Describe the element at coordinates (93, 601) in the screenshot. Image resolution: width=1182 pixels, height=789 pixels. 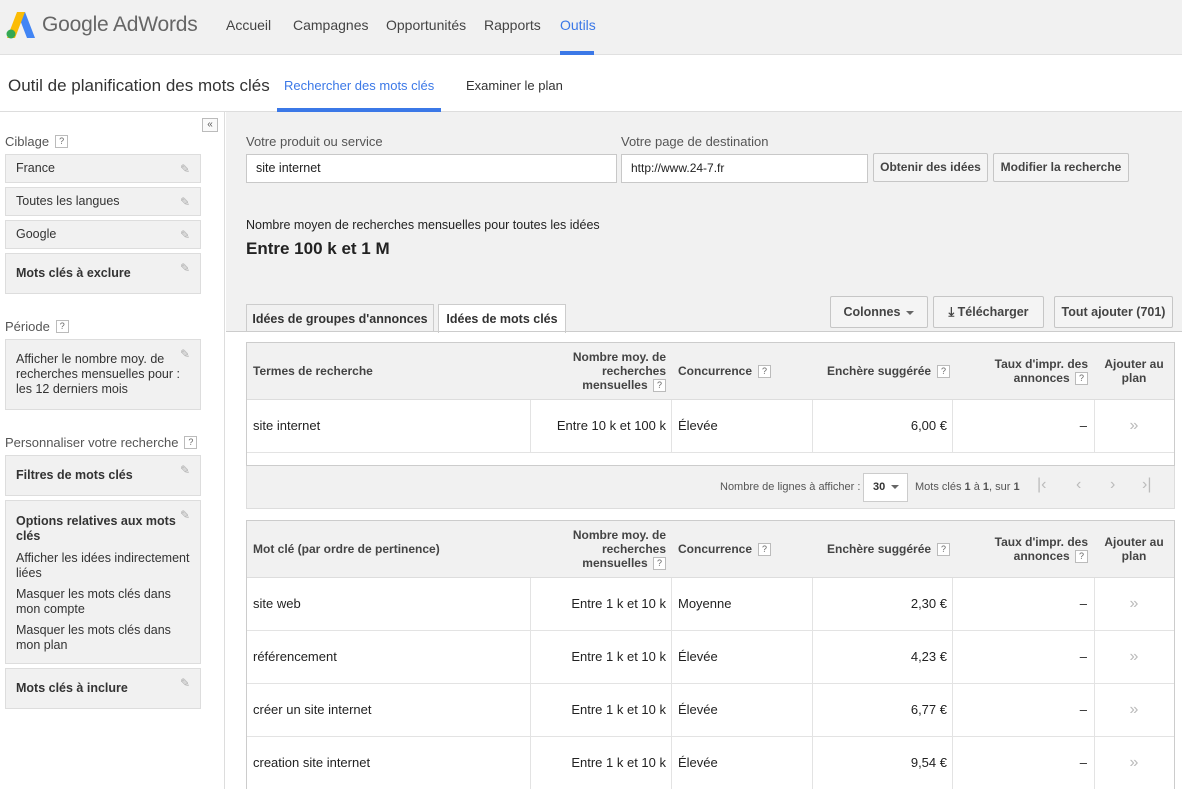
I see `option-hide-account-keywords: Masquer les mots clés dans mon compte` at that location.